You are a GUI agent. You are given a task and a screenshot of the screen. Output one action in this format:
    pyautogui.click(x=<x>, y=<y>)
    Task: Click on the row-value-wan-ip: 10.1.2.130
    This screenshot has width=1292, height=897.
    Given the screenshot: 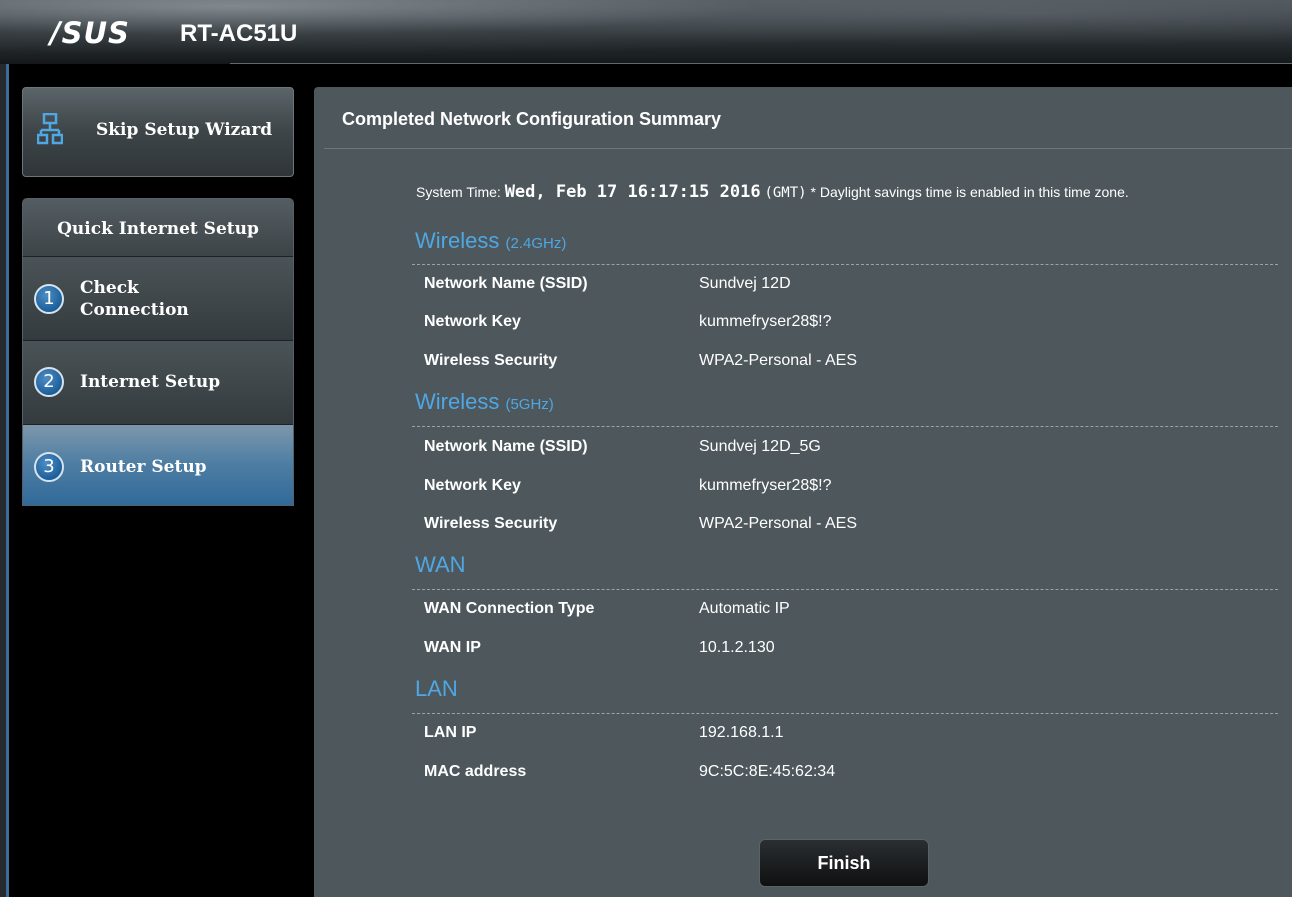 What is the action you would take?
    pyautogui.click(x=737, y=647)
    